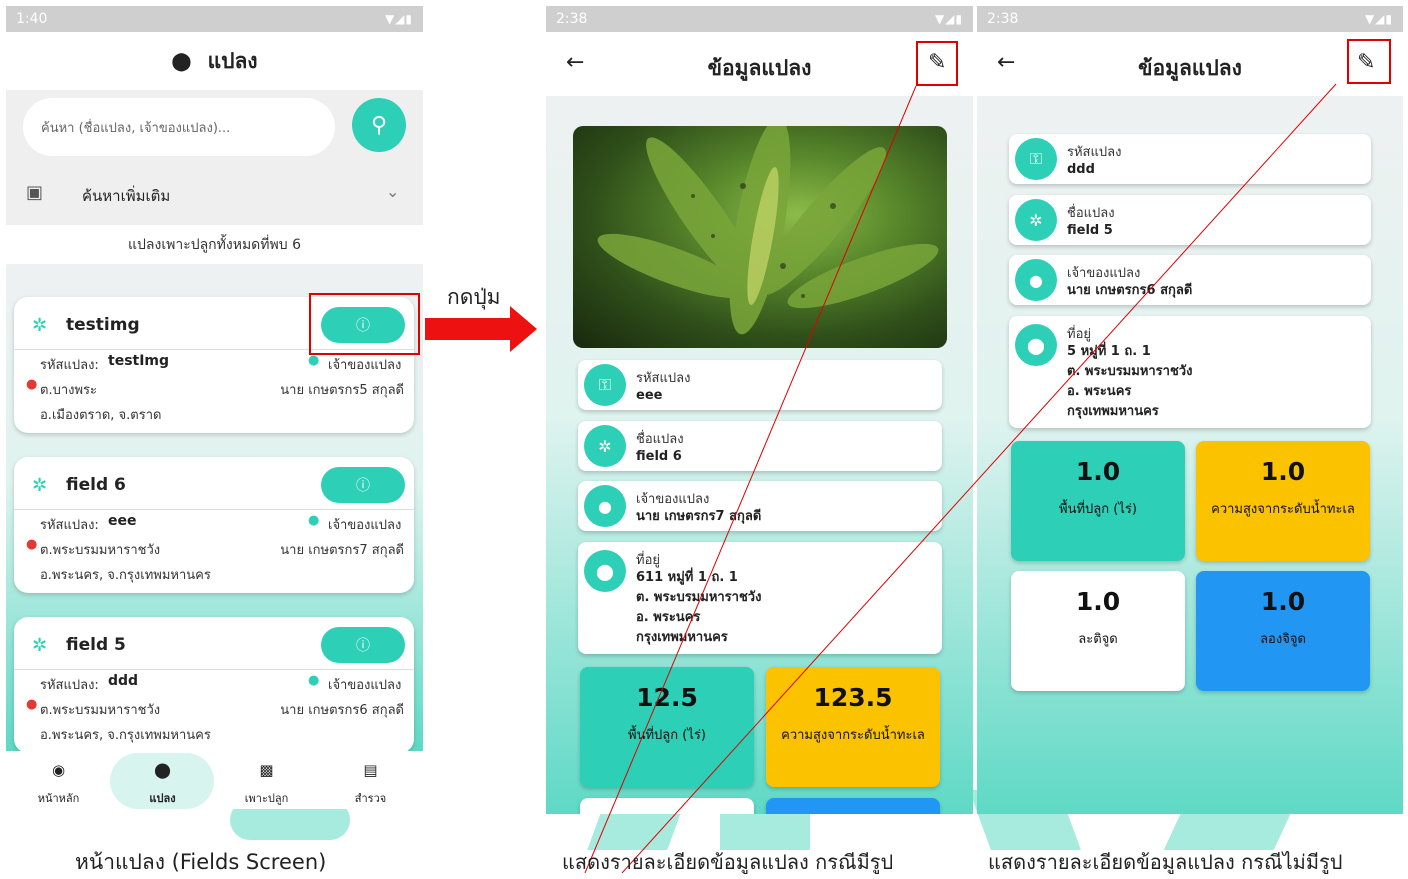  What do you see at coordinates (728, 862) in the screenshot?
I see `caption-detail-with-photo: แสดงรายละเอียดข้อมูลแปลง กรณีมีรูป` at bounding box center [728, 862].